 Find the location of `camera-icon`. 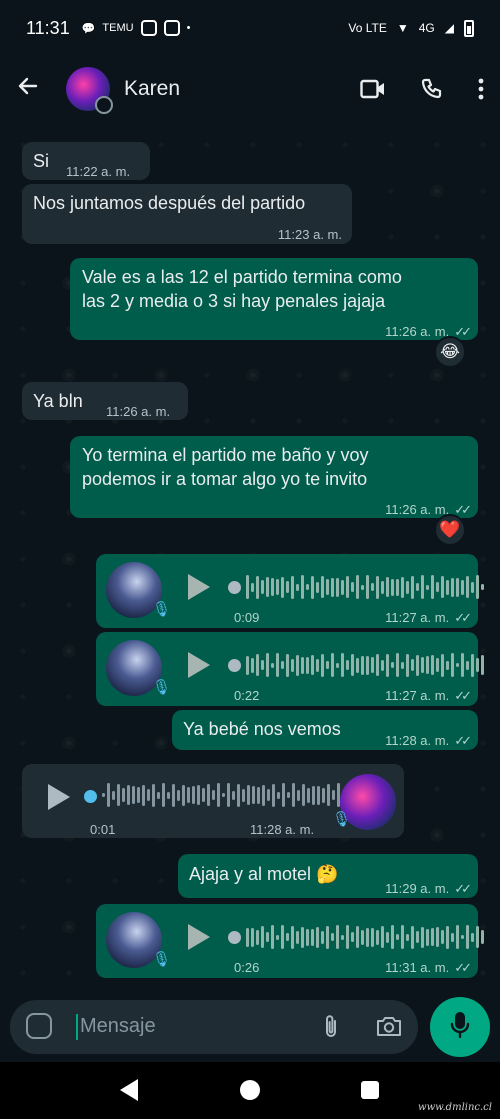

camera-icon is located at coordinates (389, 1028).